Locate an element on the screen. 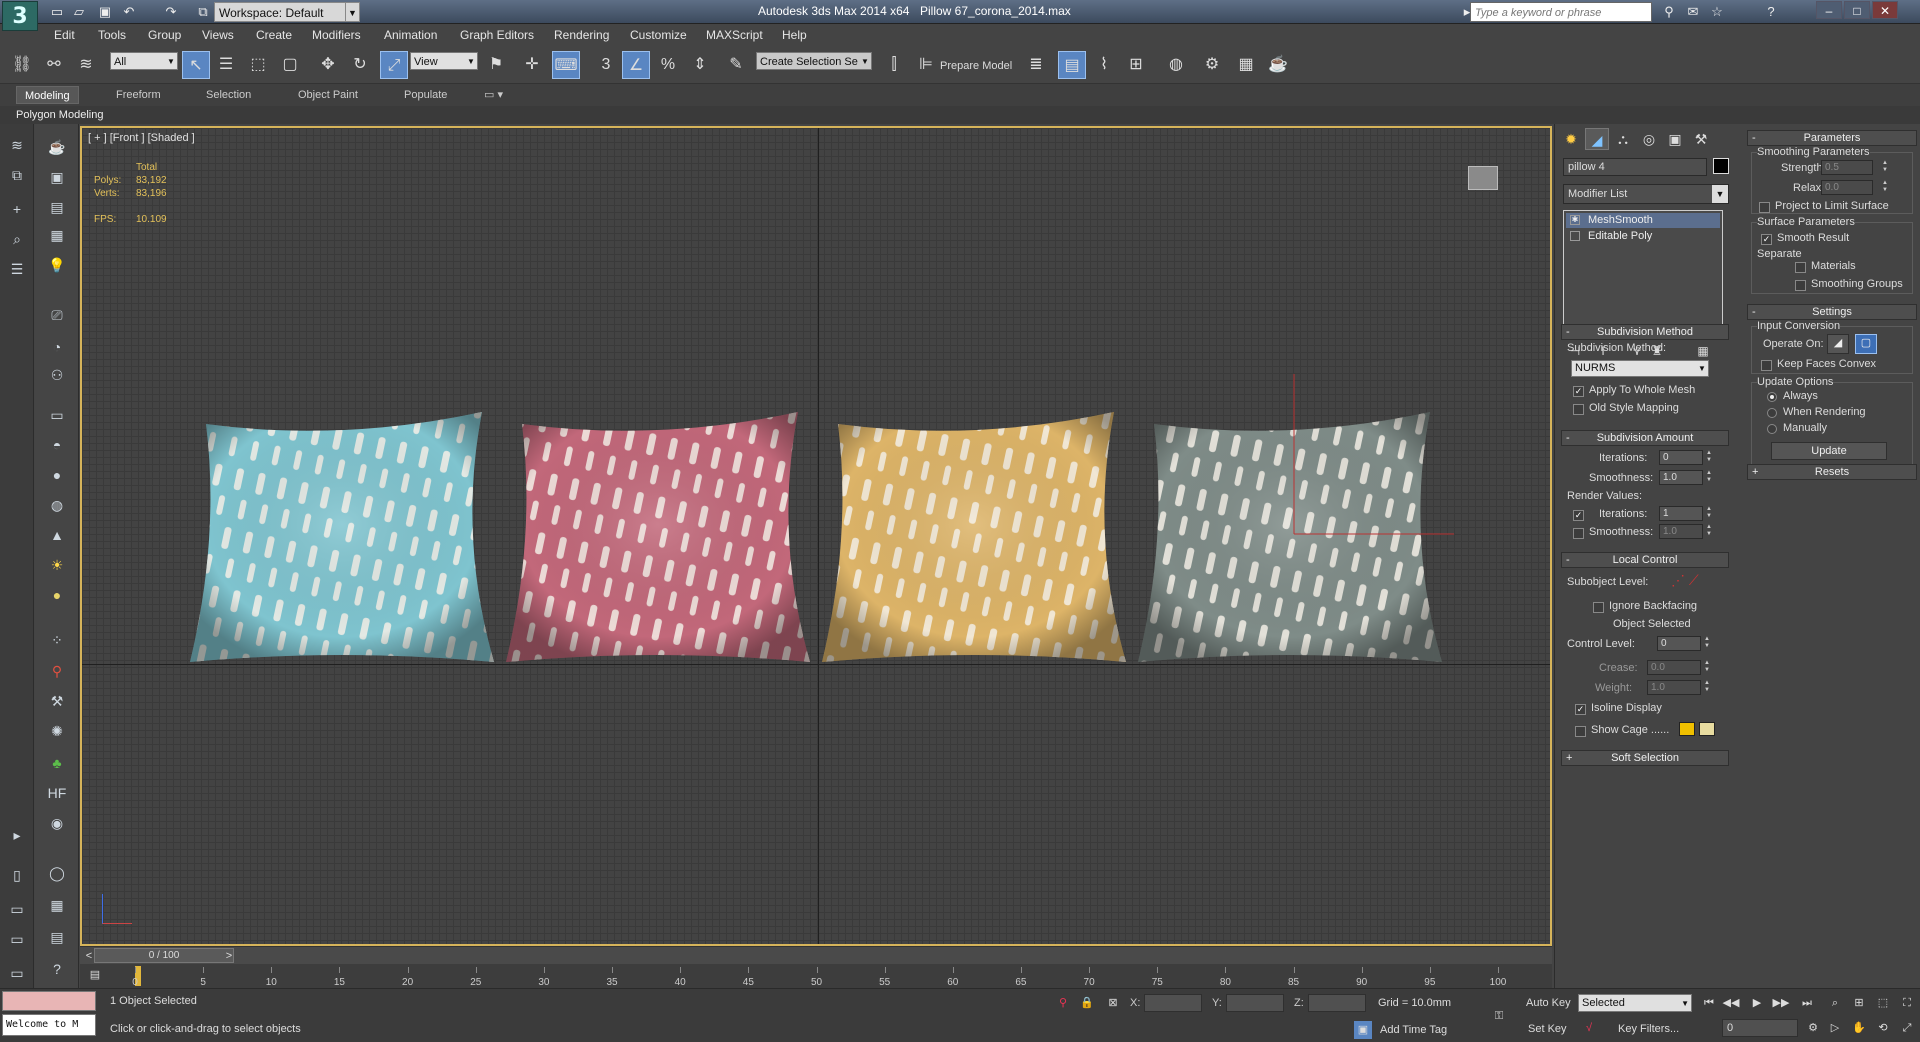 The height and width of the screenshot is (1042, 1920). render-production-icon: ☕ is located at coordinates (1278, 65).